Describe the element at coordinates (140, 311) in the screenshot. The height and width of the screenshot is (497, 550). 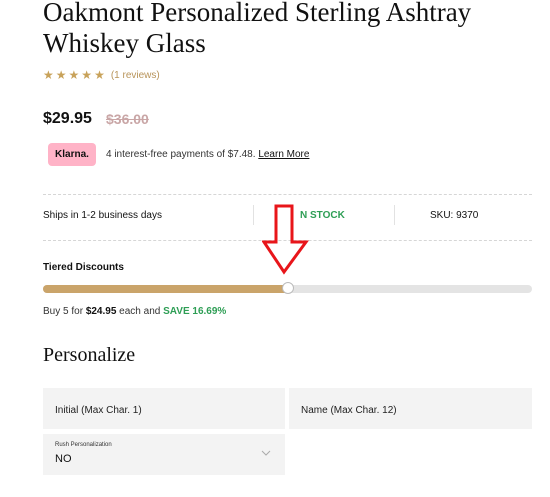
I see `offer-mid: each and` at that location.